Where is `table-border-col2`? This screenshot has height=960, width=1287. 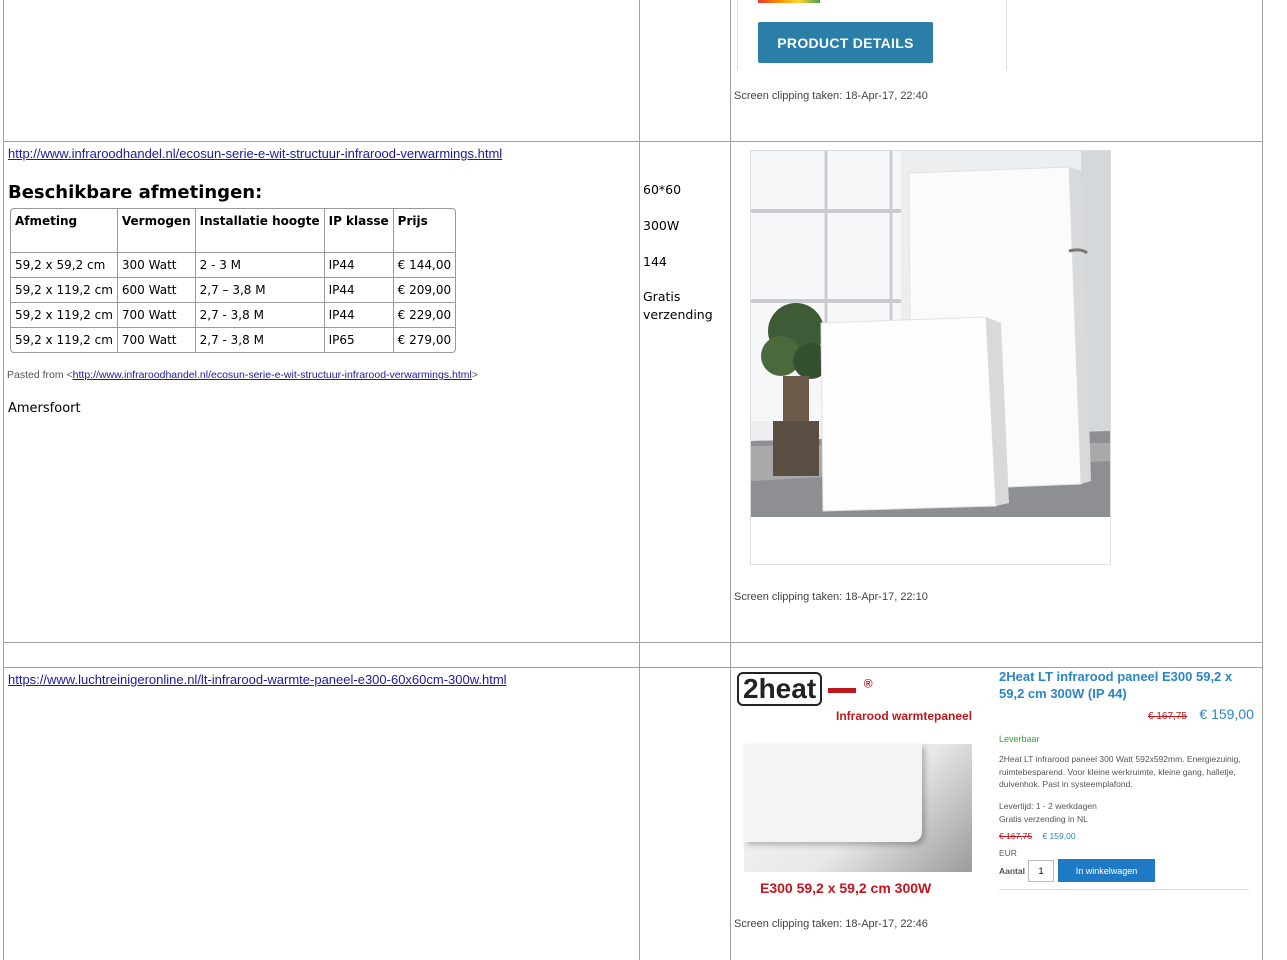
table-border-col2 is located at coordinates (639, 480).